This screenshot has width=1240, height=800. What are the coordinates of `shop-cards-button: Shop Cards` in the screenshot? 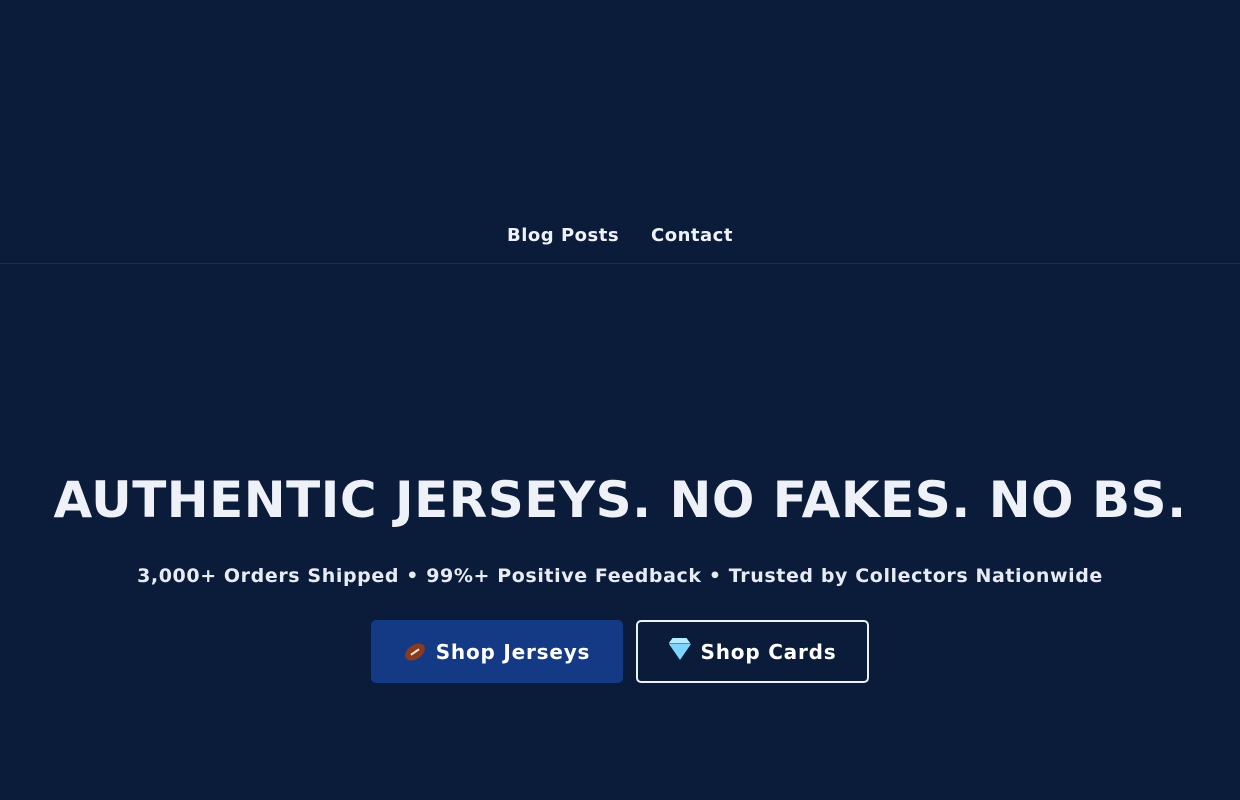 It's located at (752, 651).